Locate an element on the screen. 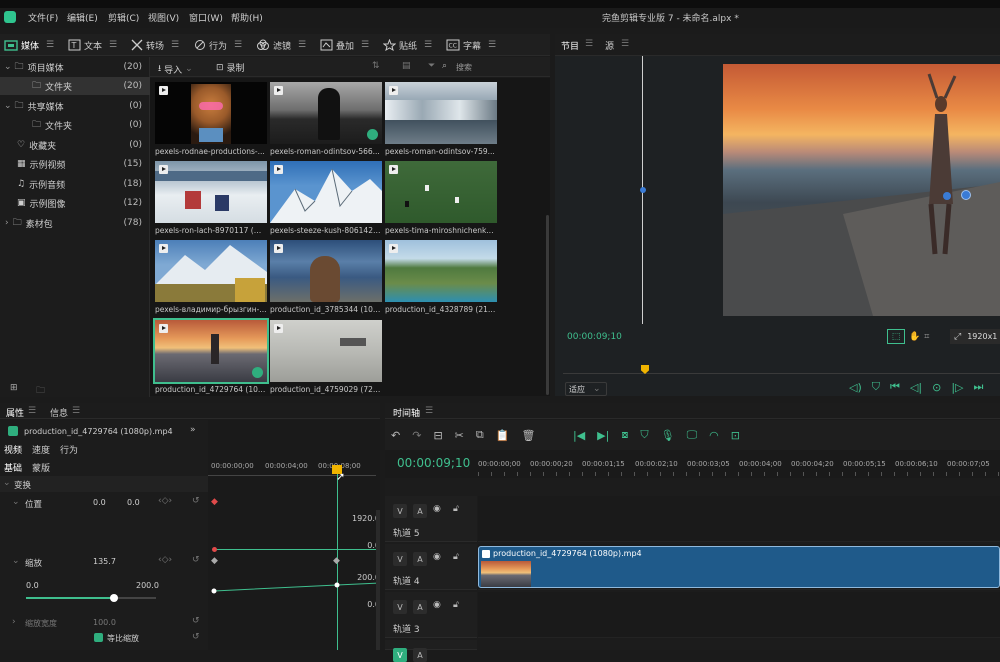 This screenshot has height=662, width=1000. paste-icon: 📋 is located at coordinates (503, 435).